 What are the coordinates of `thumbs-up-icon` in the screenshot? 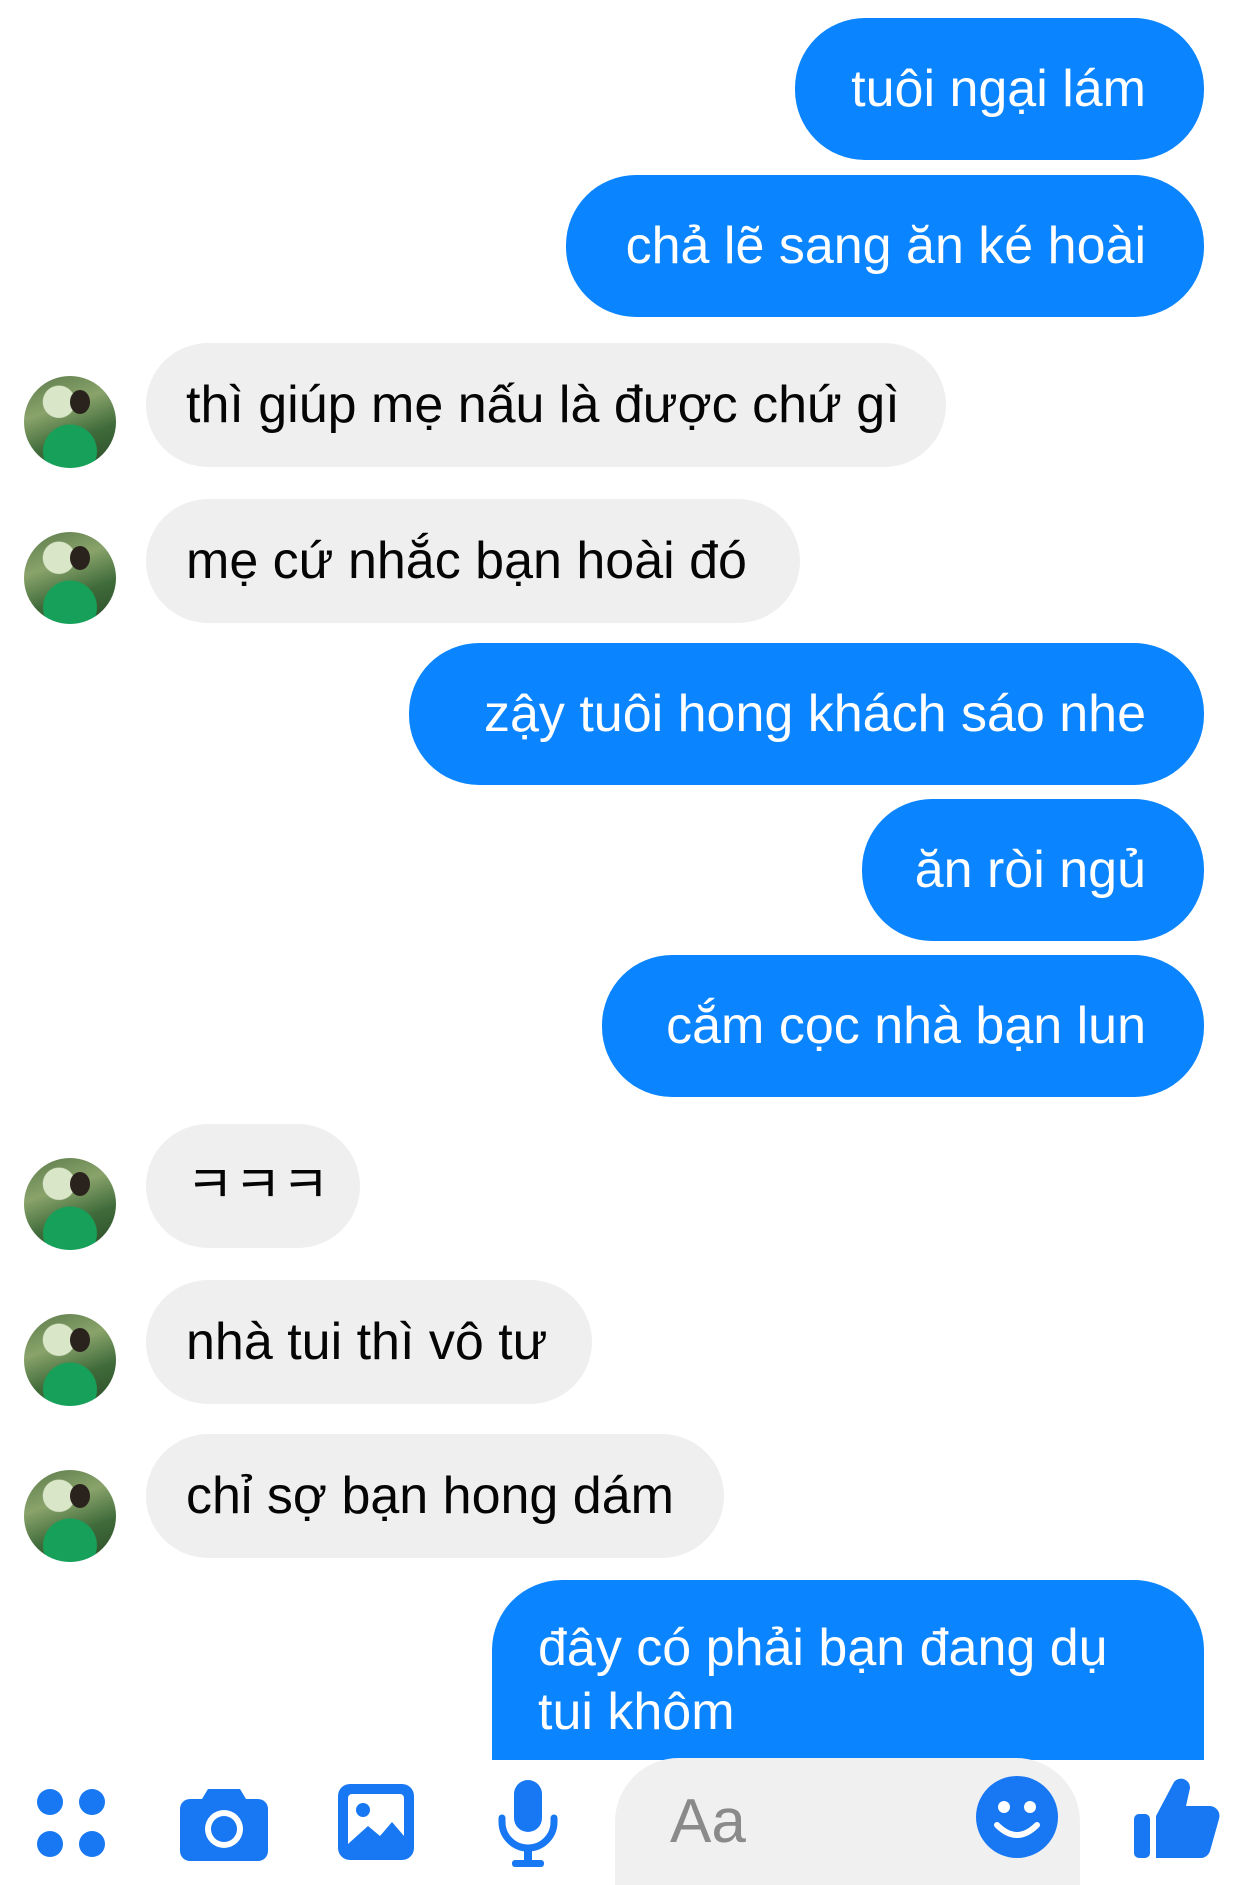 It's located at (1177, 1817).